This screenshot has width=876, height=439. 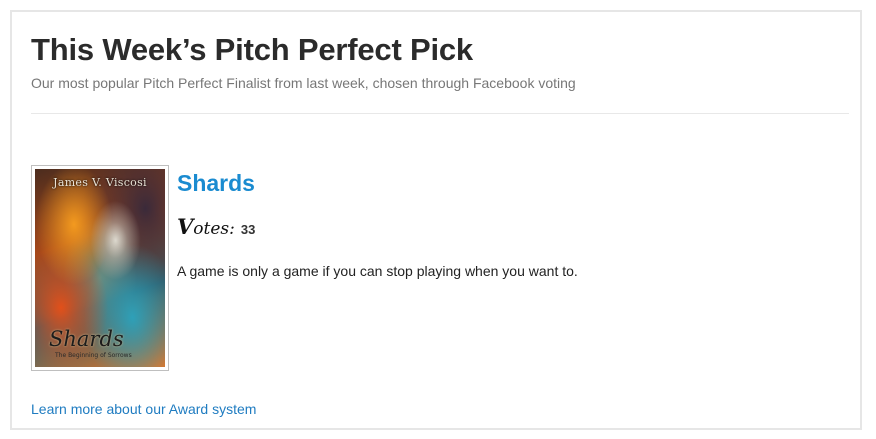 What do you see at coordinates (86, 339) in the screenshot?
I see `cover-title-text: Shards` at bounding box center [86, 339].